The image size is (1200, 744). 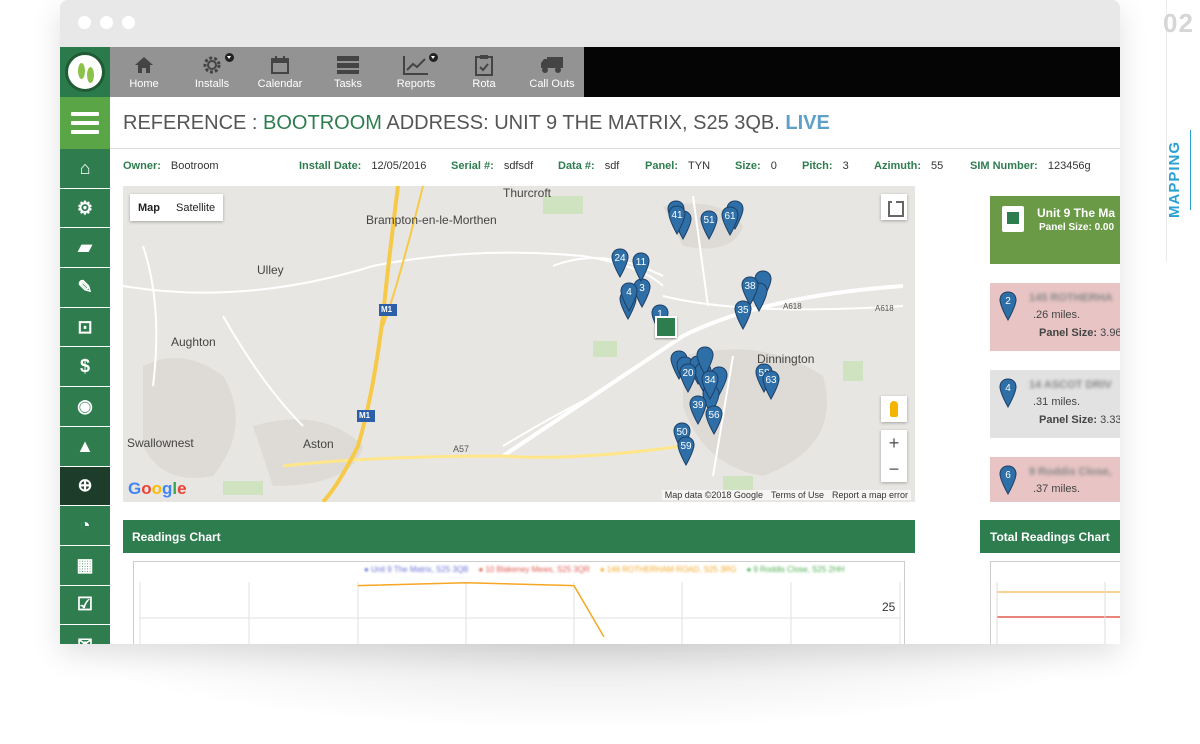 I want to click on sidebar-search-map-icon: ⊕, so click(x=85, y=486).